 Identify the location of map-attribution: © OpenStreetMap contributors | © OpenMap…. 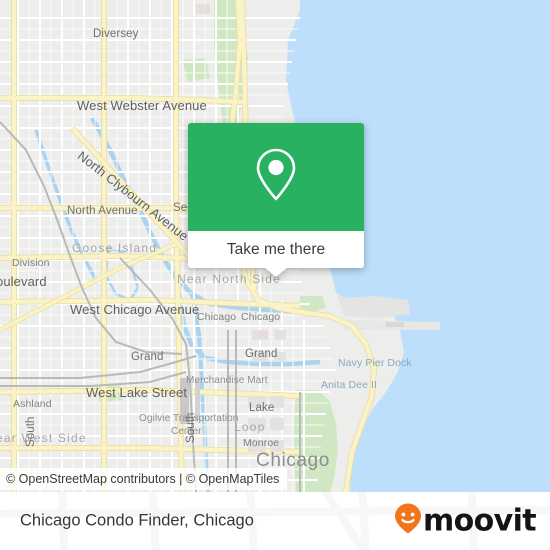
(144, 479).